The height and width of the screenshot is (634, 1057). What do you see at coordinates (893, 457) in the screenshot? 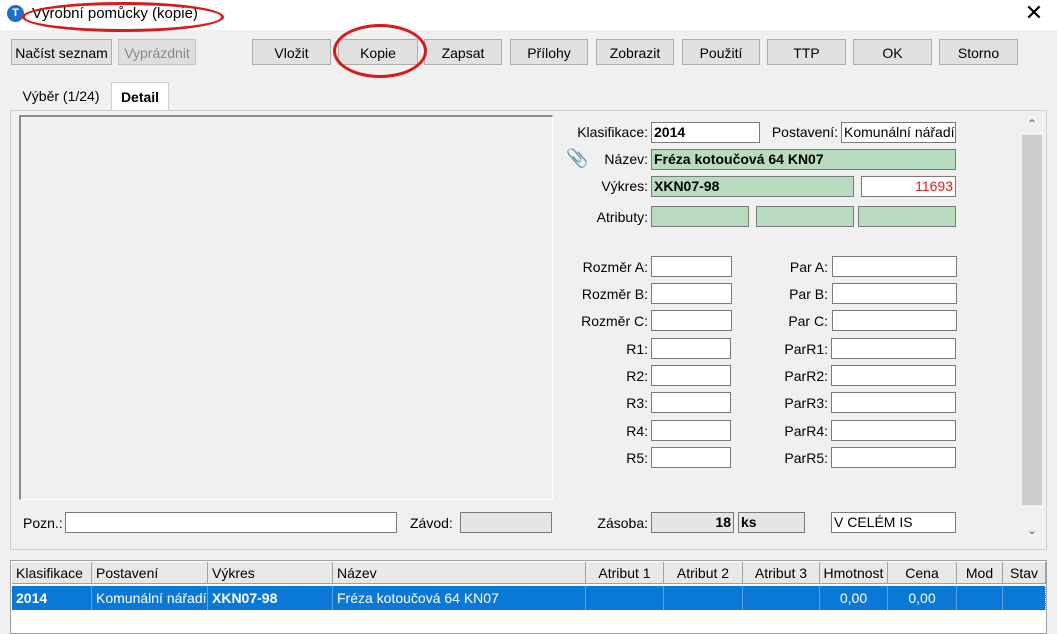
I see `par-r5-field` at bounding box center [893, 457].